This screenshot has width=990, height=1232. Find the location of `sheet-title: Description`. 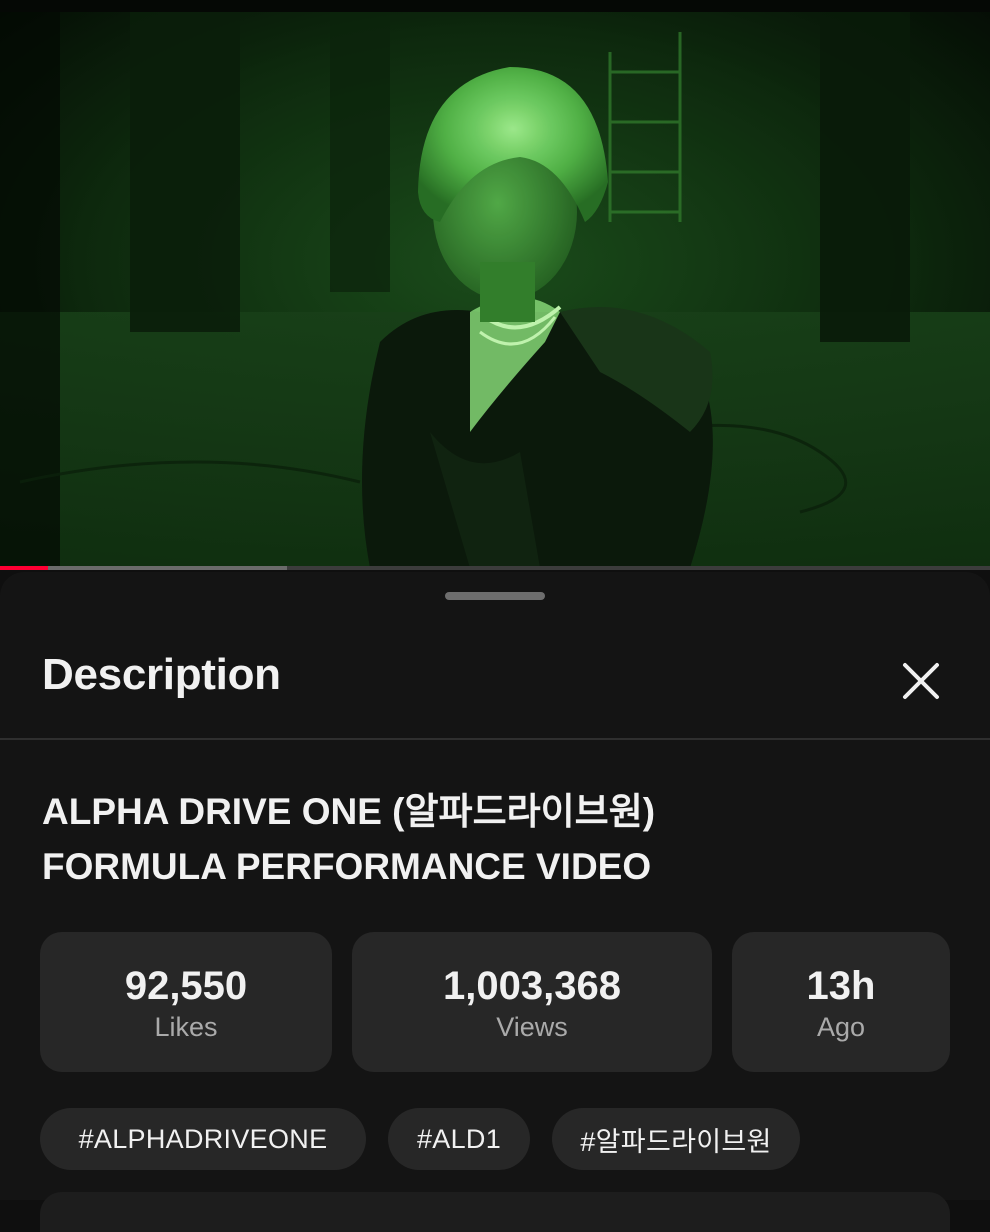

sheet-title: Description is located at coordinates (161, 674).